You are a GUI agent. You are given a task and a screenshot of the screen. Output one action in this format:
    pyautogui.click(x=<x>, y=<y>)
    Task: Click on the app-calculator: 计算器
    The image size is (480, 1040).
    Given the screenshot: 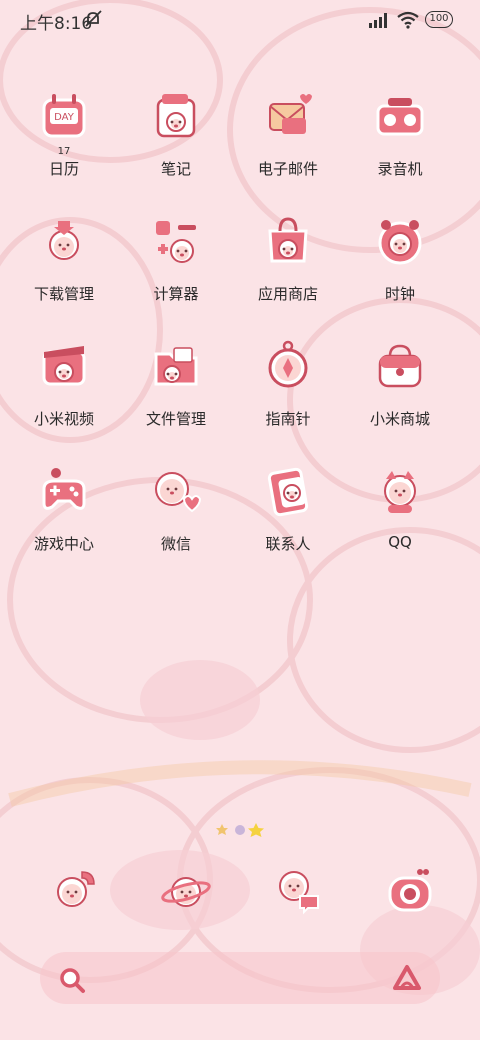 What is the action you would take?
    pyautogui.click(x=176, y=263)
    